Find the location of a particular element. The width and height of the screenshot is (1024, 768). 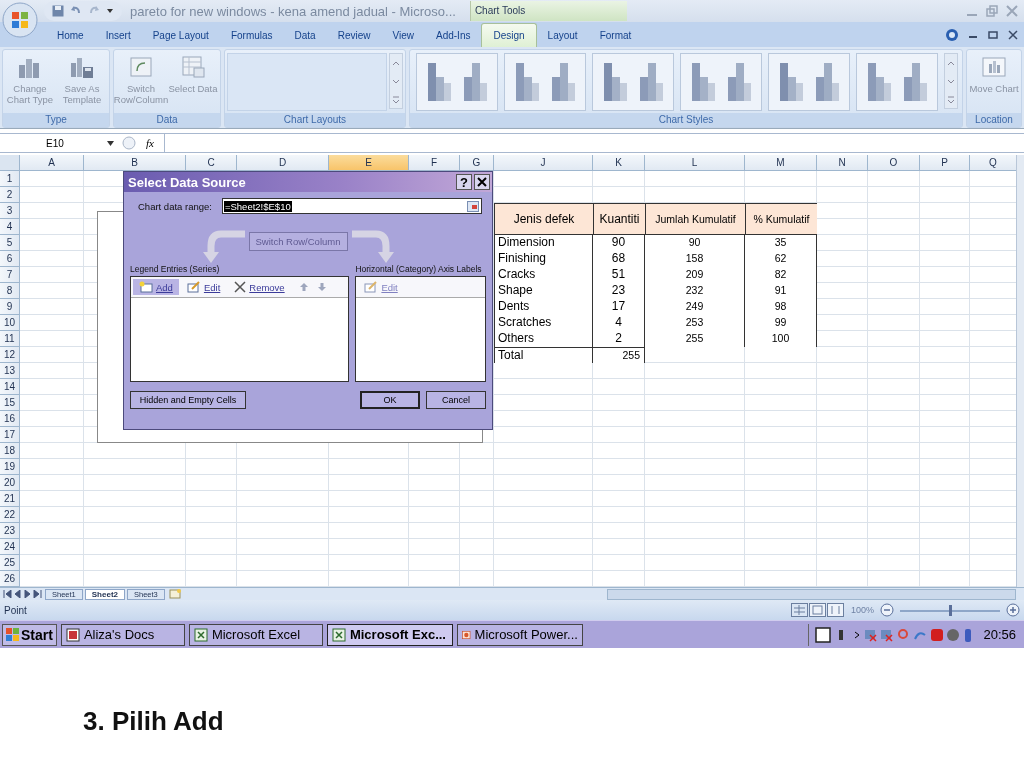

row-header: 10 is located at coordinates (10, 323).